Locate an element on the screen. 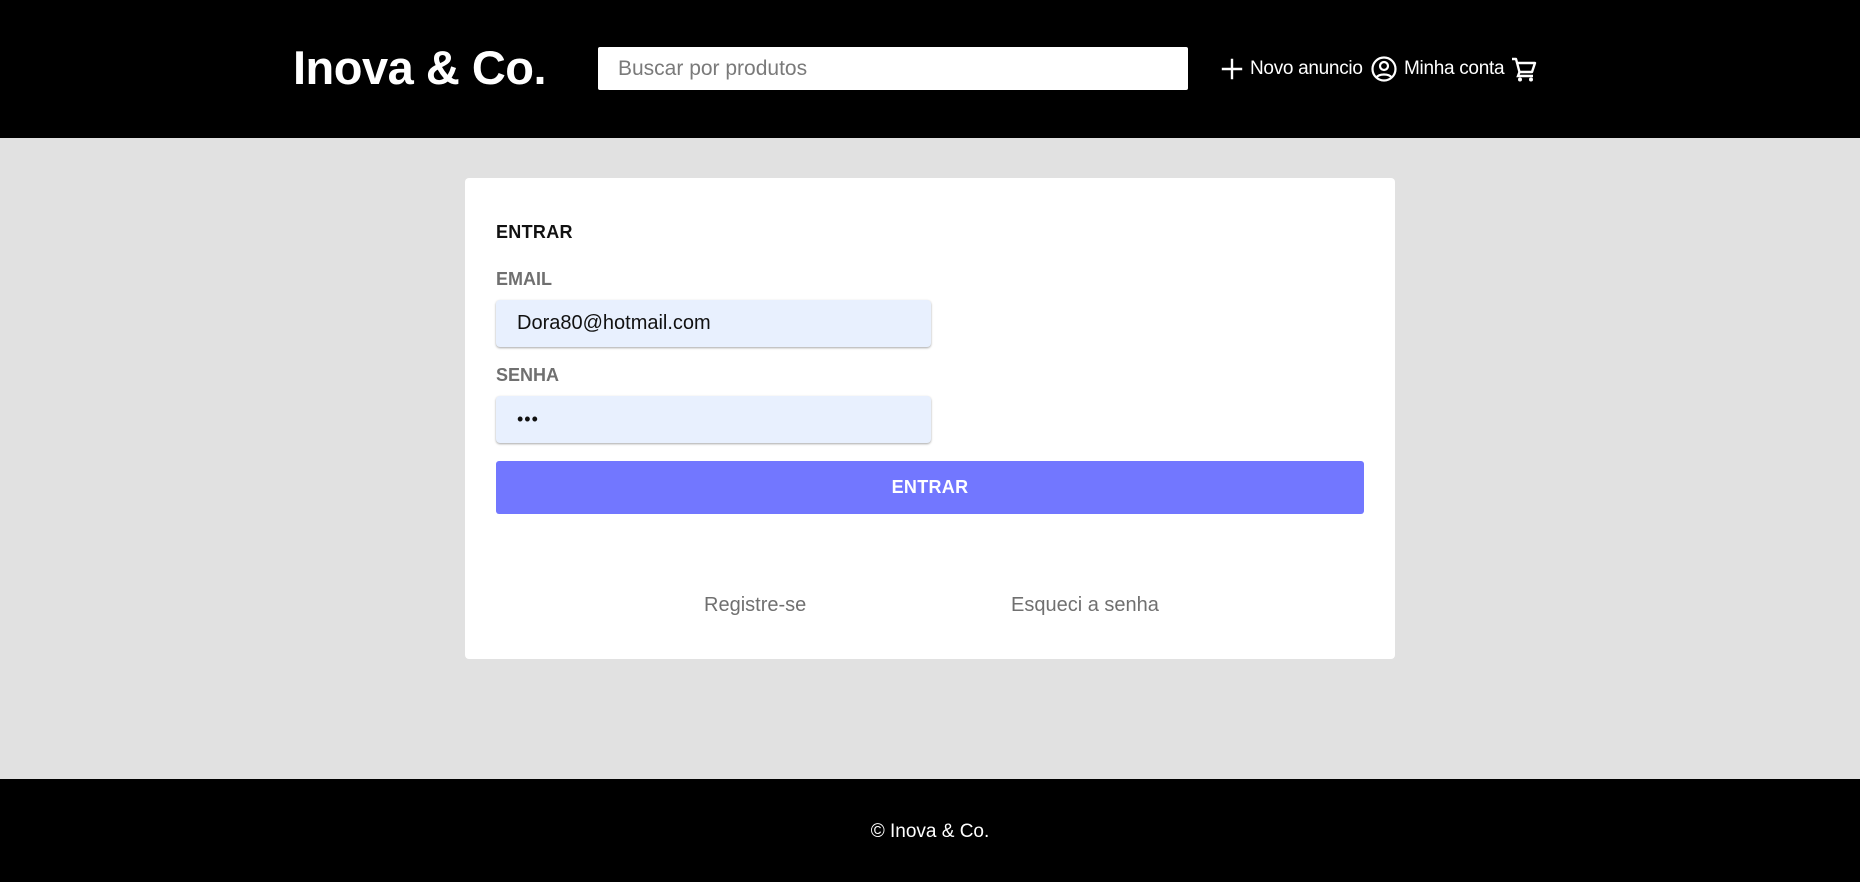 The image size is (1860, 882). password-field is located at coordinates (713, 419).